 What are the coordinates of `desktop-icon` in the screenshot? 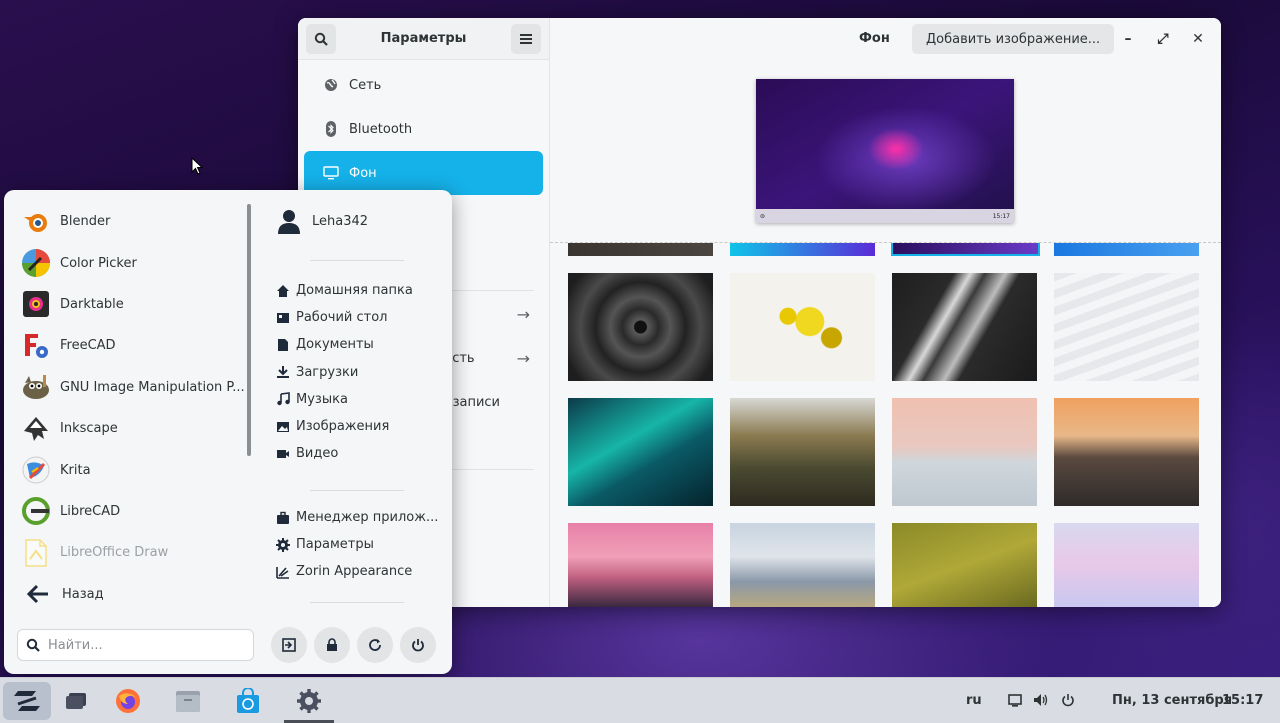 It's located at (283, 317).